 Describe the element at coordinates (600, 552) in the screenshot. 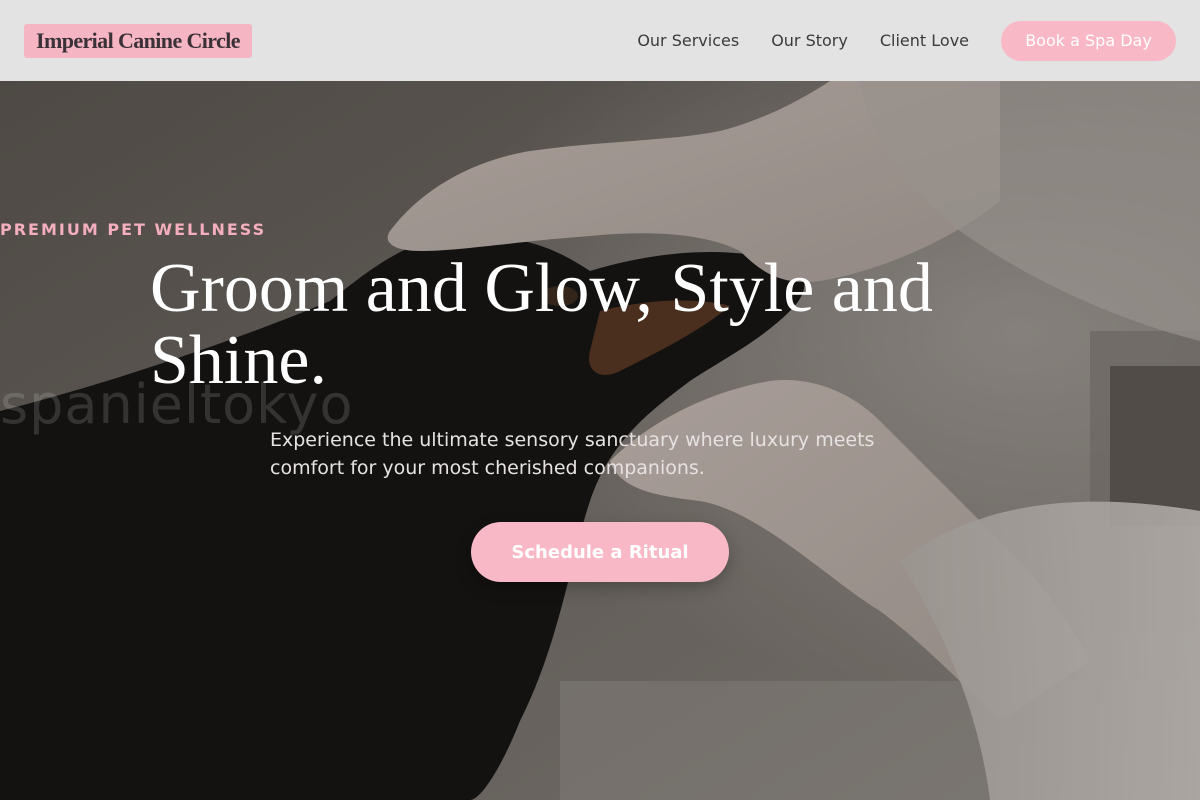

I see `schedule-ritual-button: Schedule a Ritual` at that location.